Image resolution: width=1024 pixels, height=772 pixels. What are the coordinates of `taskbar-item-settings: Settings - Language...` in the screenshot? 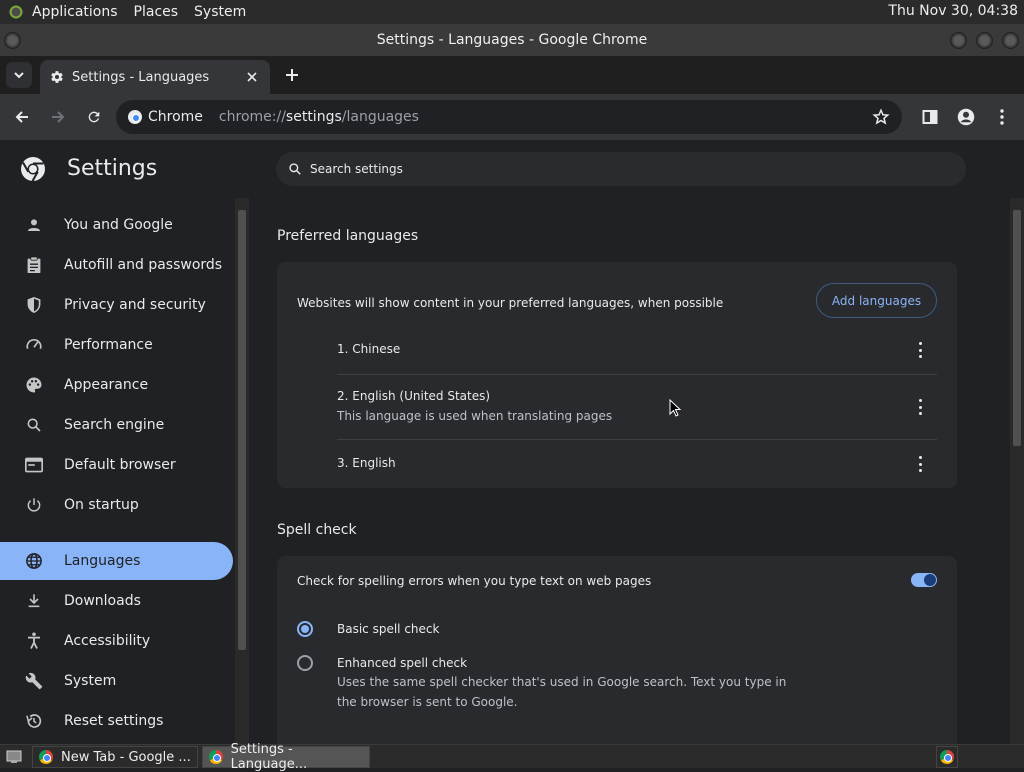 It's located at (286, 757).